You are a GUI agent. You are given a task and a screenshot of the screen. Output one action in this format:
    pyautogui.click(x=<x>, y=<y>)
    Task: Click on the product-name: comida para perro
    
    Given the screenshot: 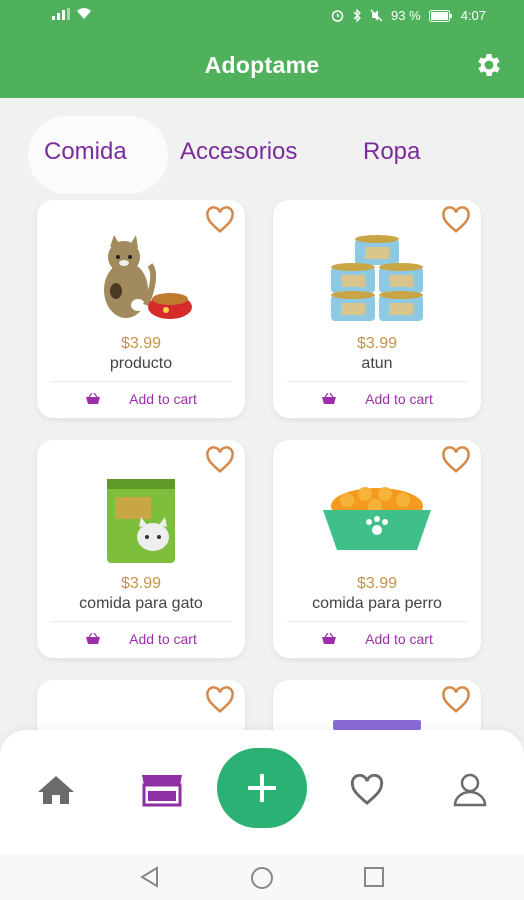 What is the action you would take?
    pyautogui.click(x=377, y=603)
    